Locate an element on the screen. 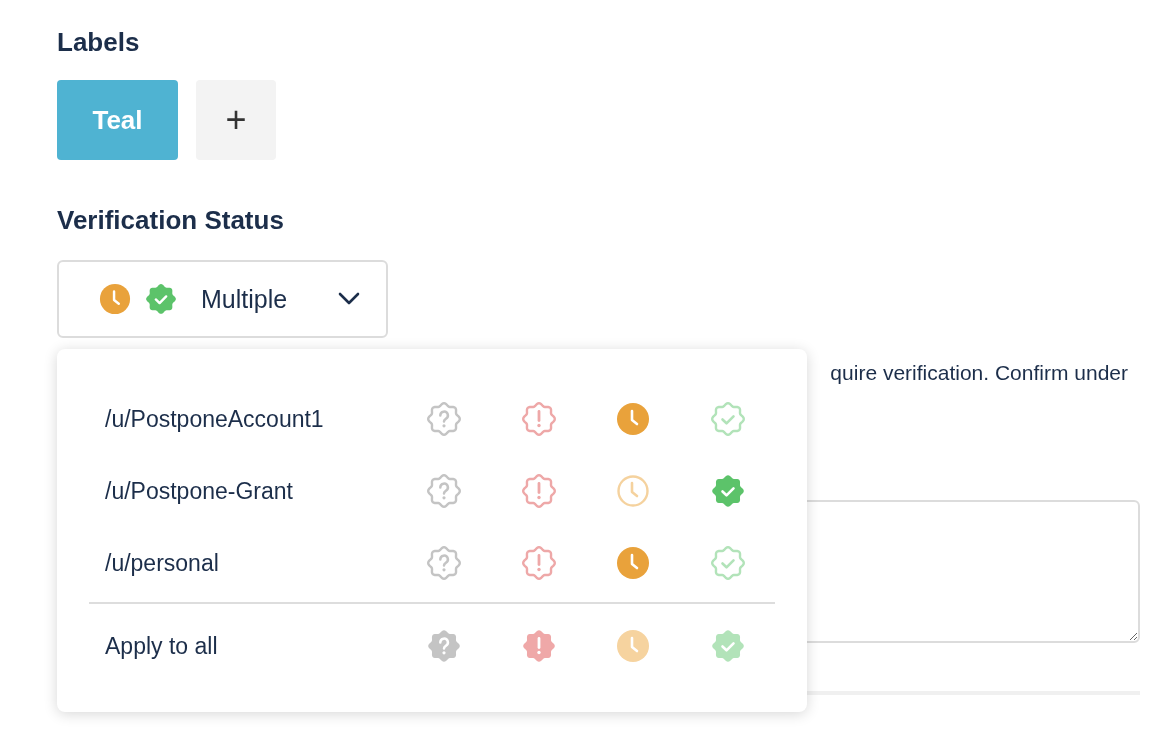  account-name: /u/PostponeAccount1 is located at coordinates (214, 419).